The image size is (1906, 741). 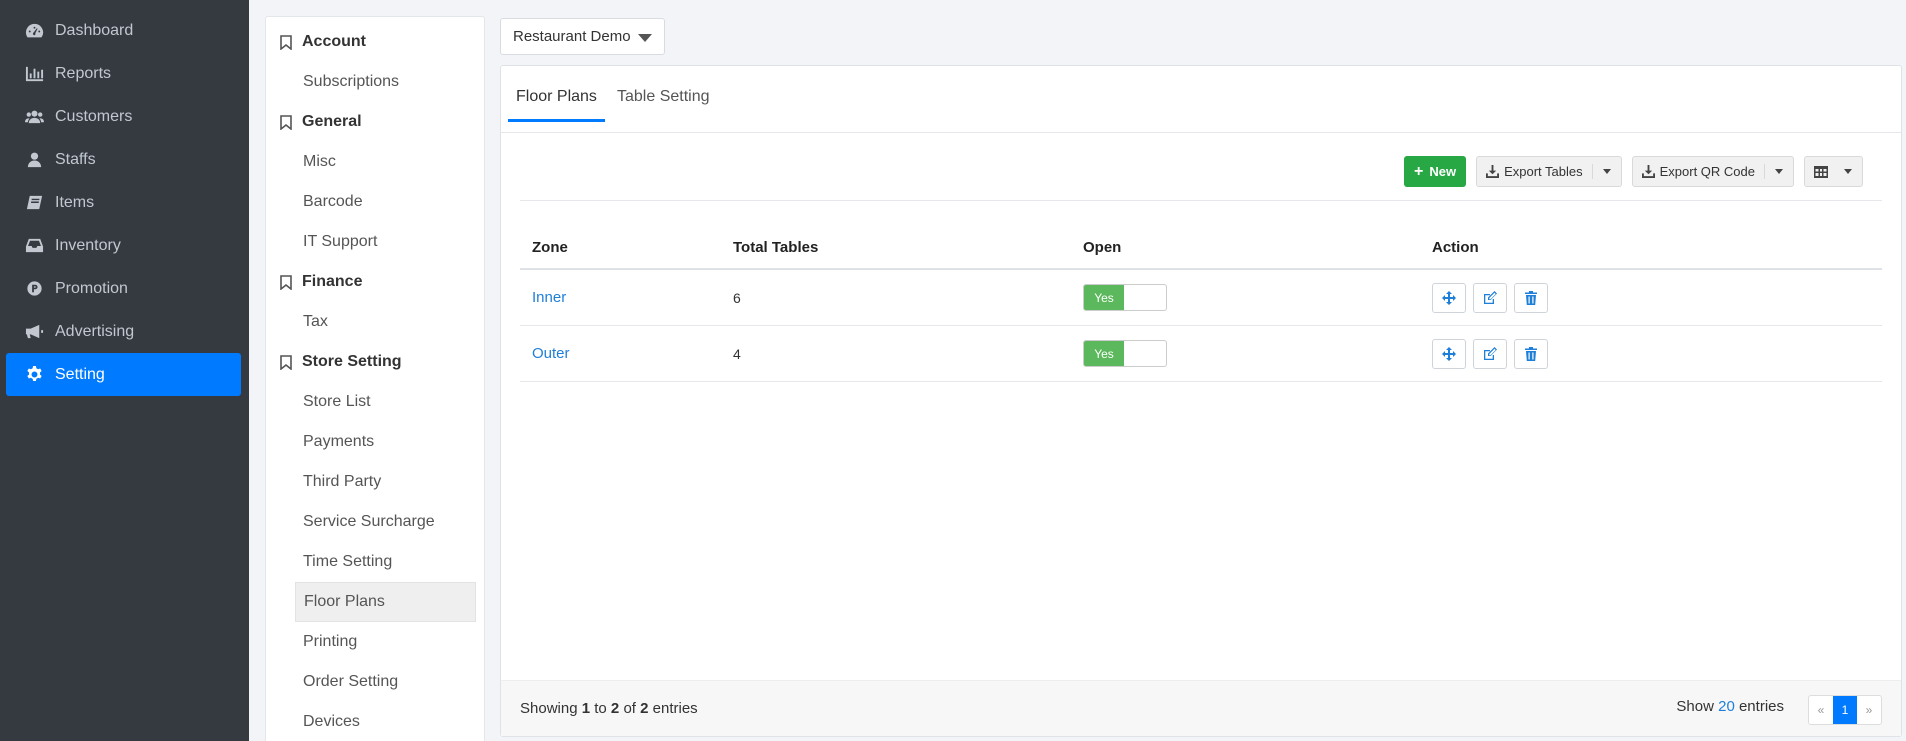 I want to click on trash-icon, so click(x=1531, y=297).